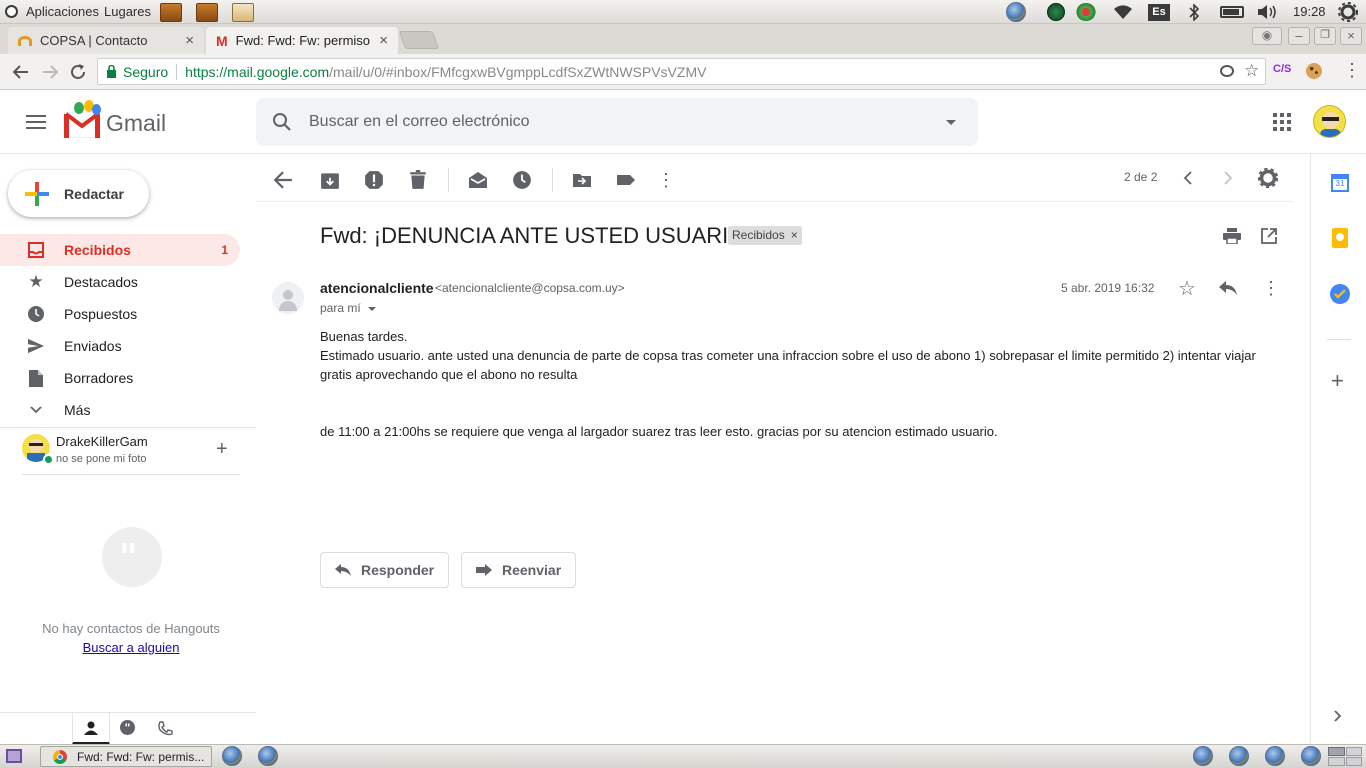 The height and width of the screenshot is (768, 1366). I want to click on move-to-icon, so click(582, 180).